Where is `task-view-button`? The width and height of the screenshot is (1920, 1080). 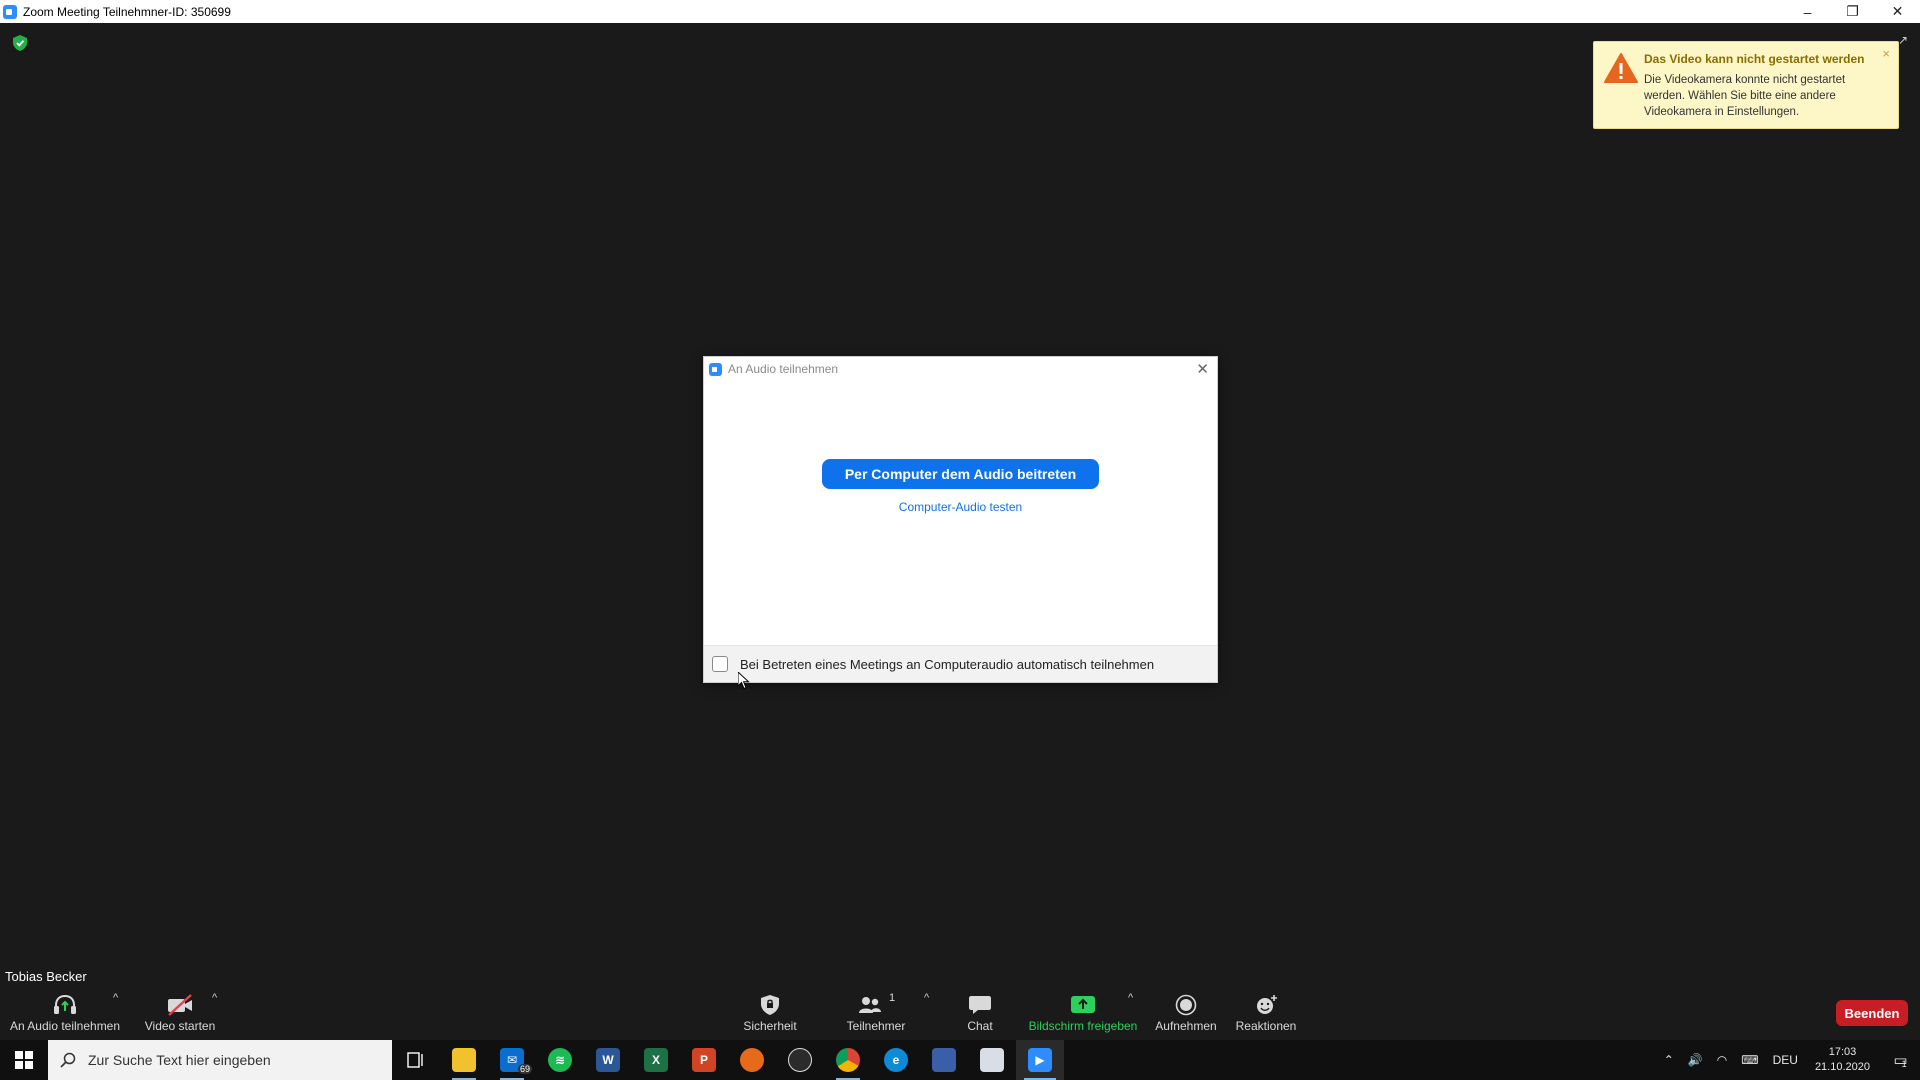 task-view-button is located at coordinates (416, 1060).